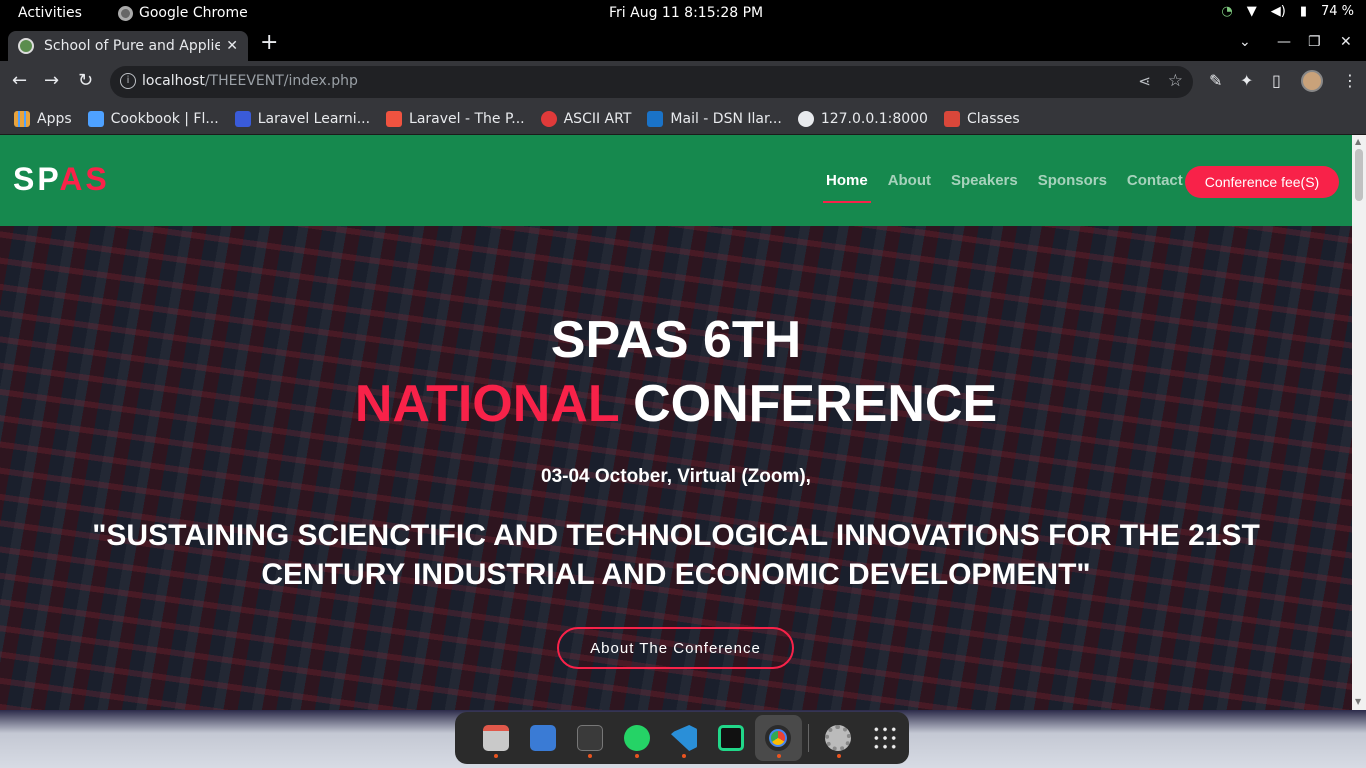  What do you see at coordinates (61, 179) in the screenshot?
I see `site-logo: SPAS` at bounding box center [61, 179].